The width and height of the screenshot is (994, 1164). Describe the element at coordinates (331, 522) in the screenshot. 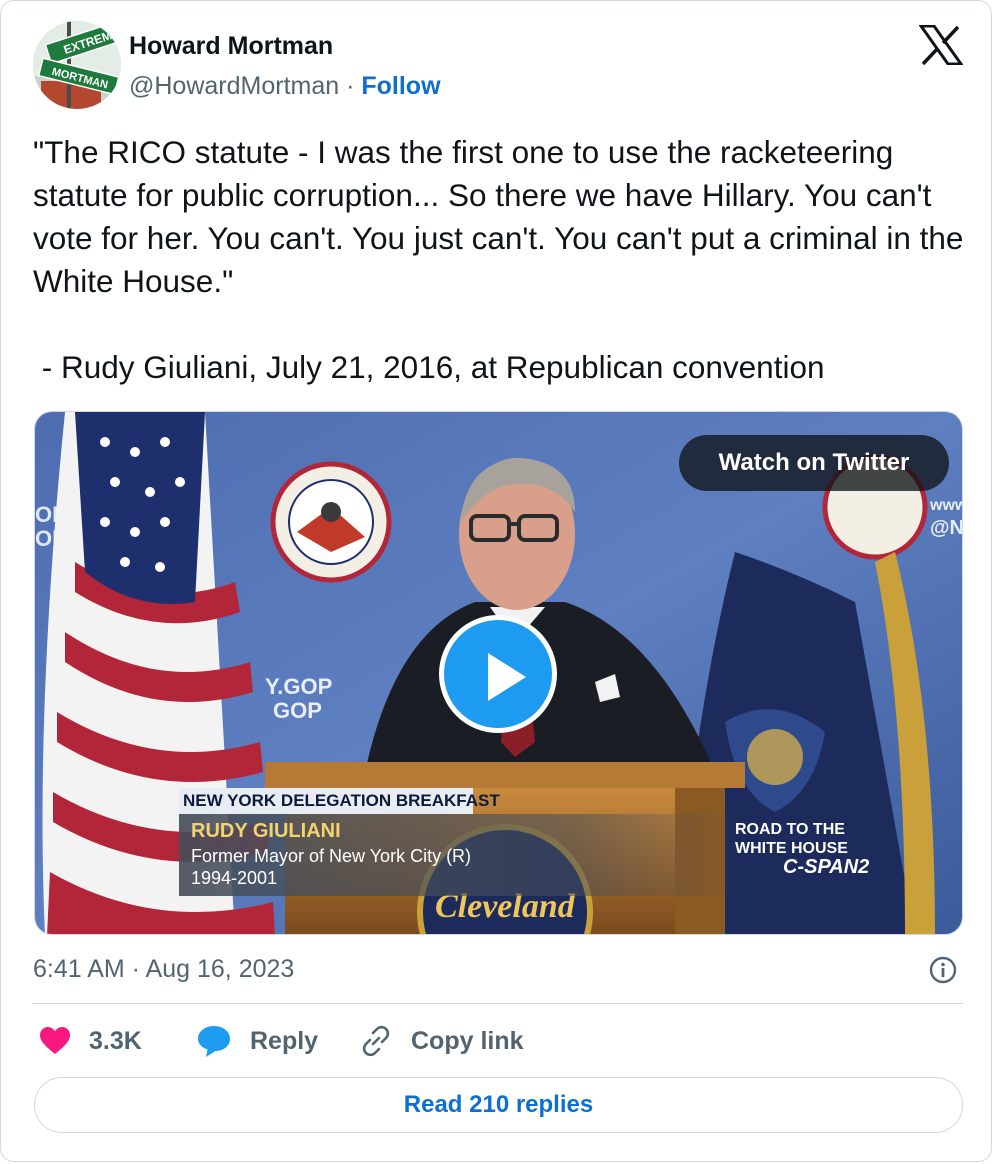

I see `gop-seal-left` at that location.